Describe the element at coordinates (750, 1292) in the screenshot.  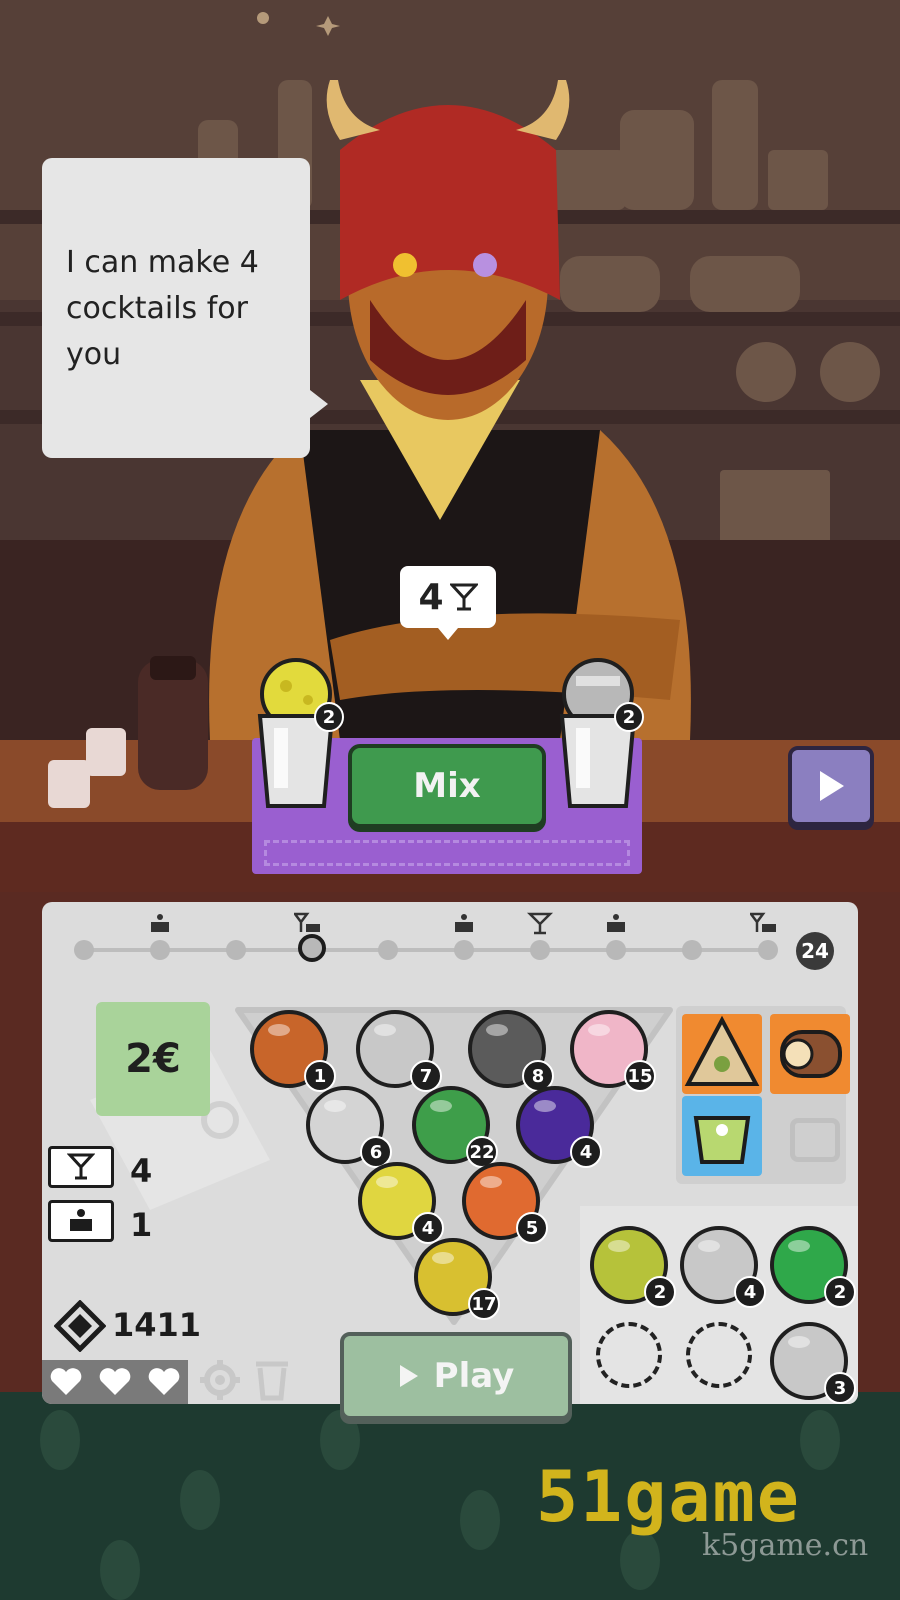
I see `inventory-ball-count: 4` at that location.